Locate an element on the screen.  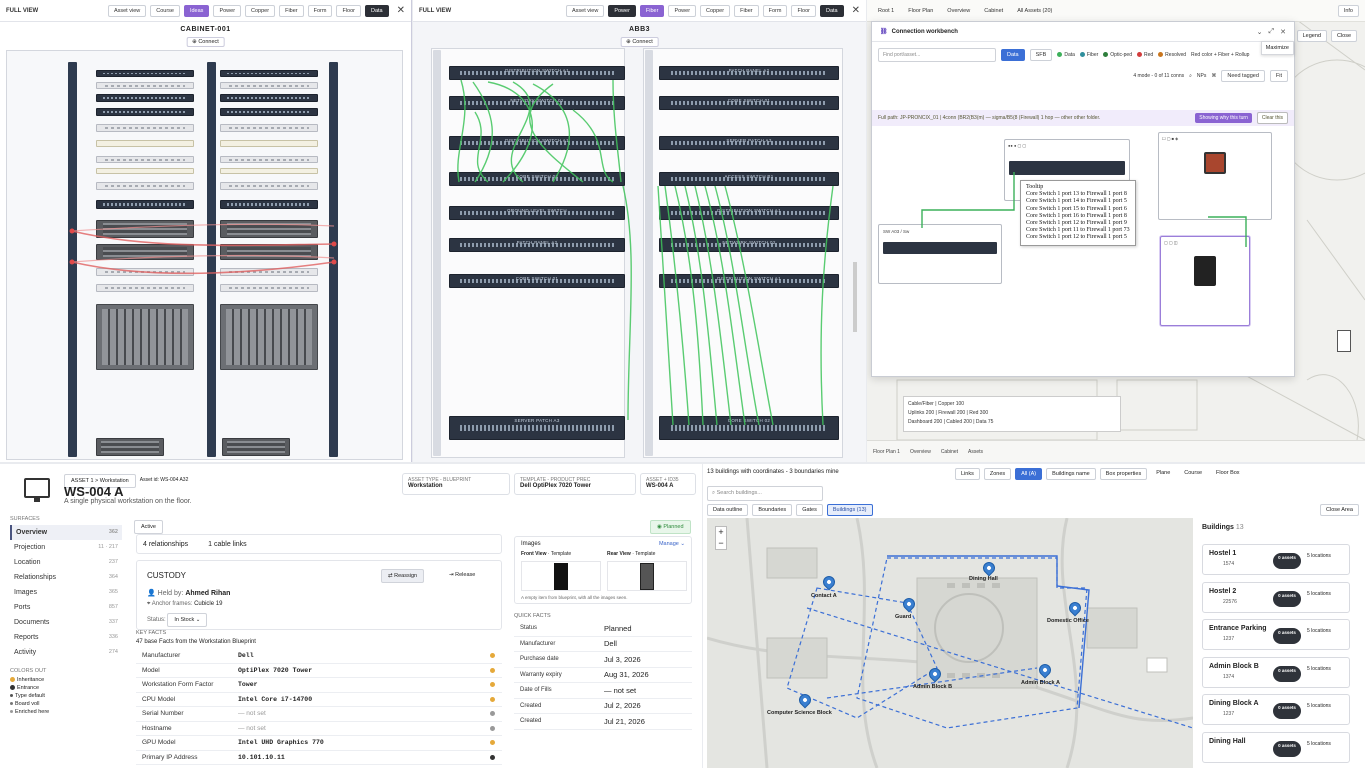
building-card: Entrance Parking 1237 0 assets 5 locations is located at coordinates (1276, 634).